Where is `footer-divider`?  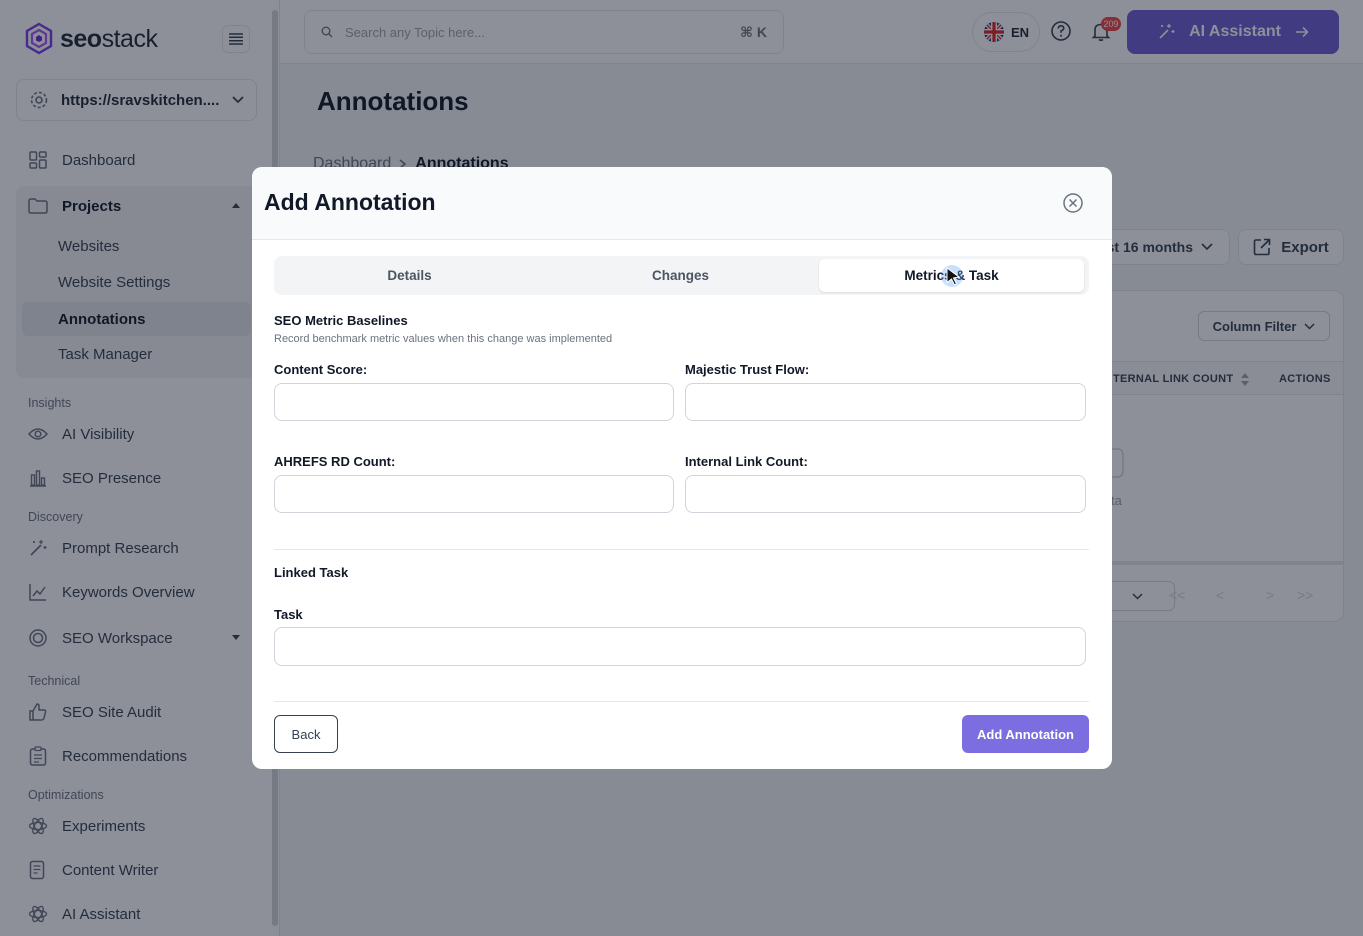 footer-divider is located at coordinates (681, 701).